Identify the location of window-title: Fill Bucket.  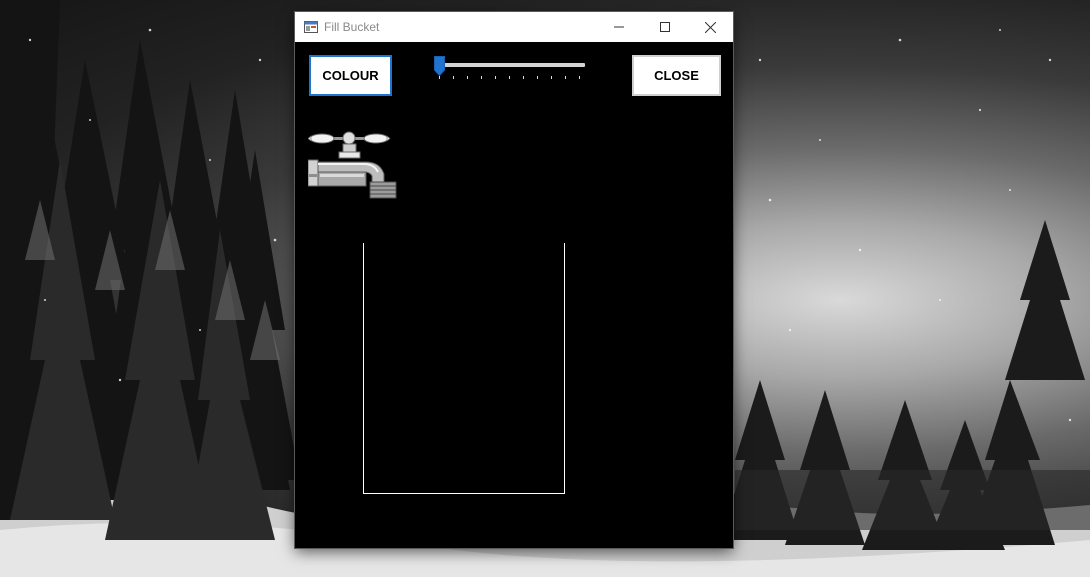
(352, 27).